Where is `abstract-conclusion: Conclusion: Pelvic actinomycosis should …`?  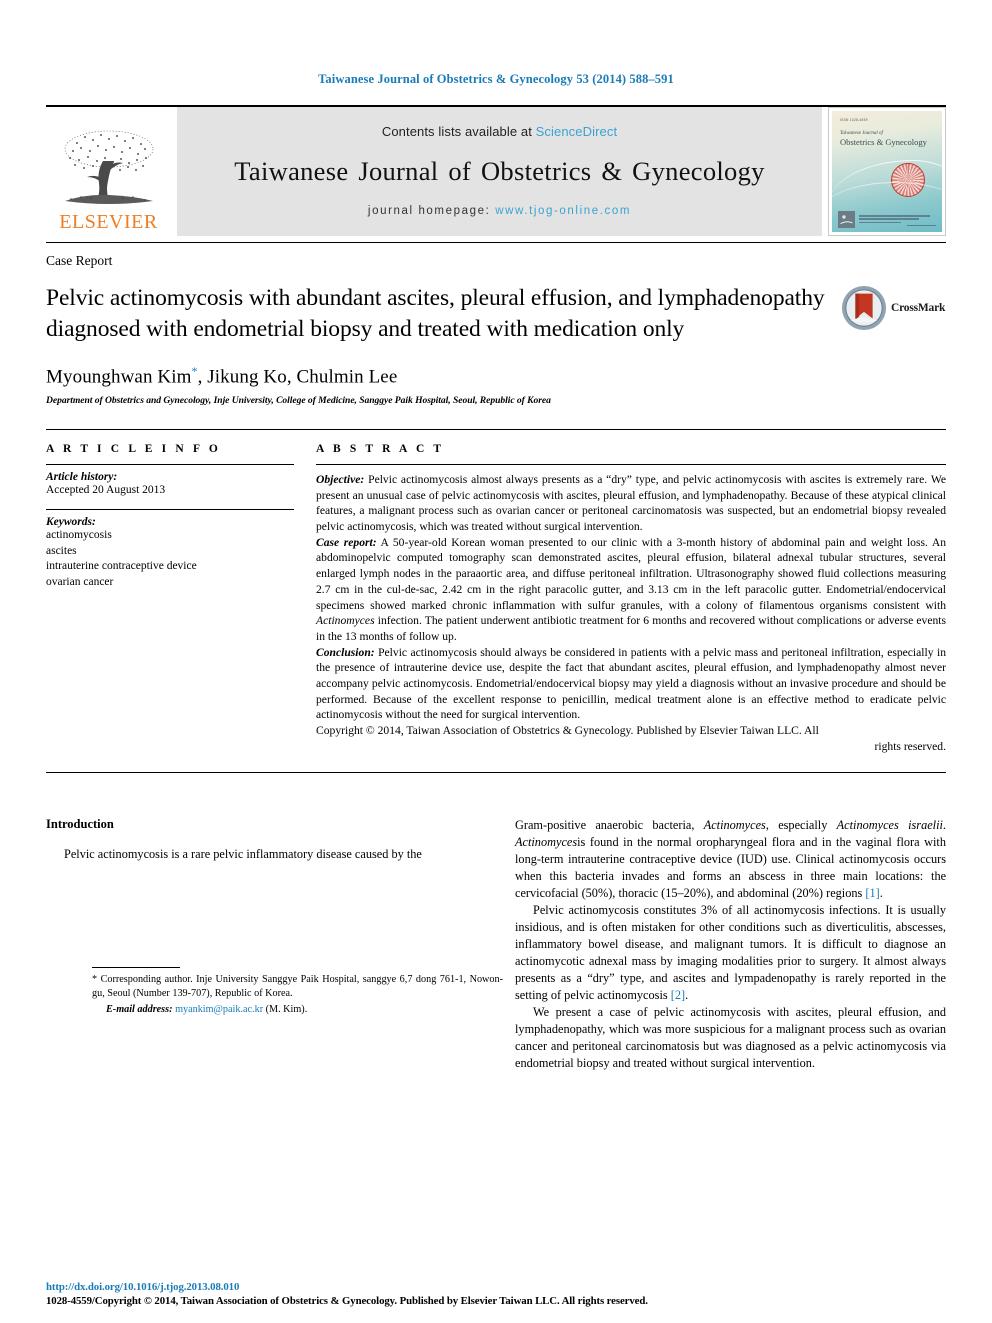 abstract-conclusion: Conclusion: Pelvic actinomycosis should … is located at coordinates (631, 684).